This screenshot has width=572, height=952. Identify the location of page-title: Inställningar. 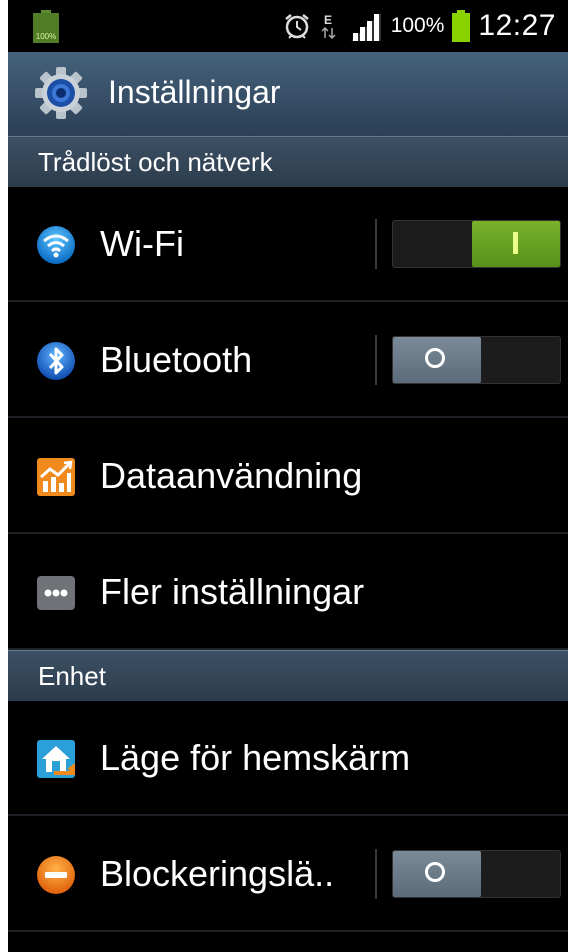
(194, 92).